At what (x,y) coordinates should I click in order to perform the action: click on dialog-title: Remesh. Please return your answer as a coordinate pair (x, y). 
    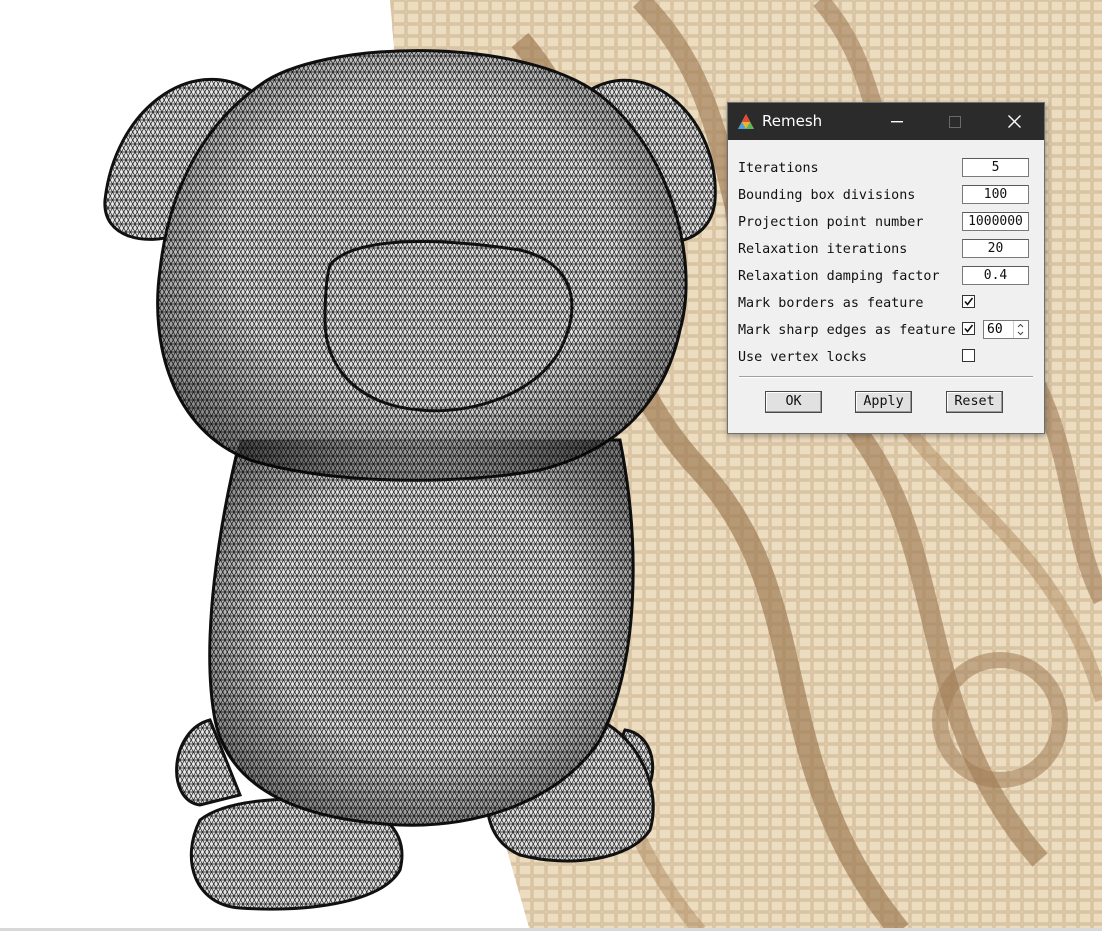
    Looking at the image, I should click on (792, 121).